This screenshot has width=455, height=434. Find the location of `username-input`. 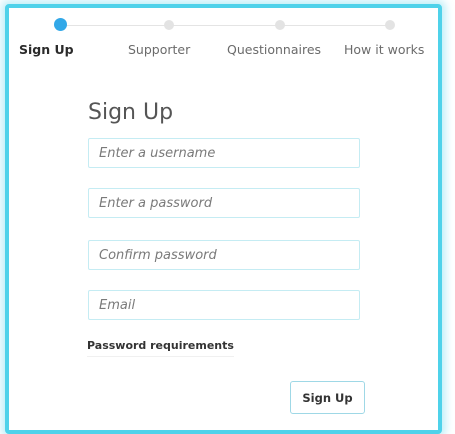

username-input is located at coordinates (224, 153).